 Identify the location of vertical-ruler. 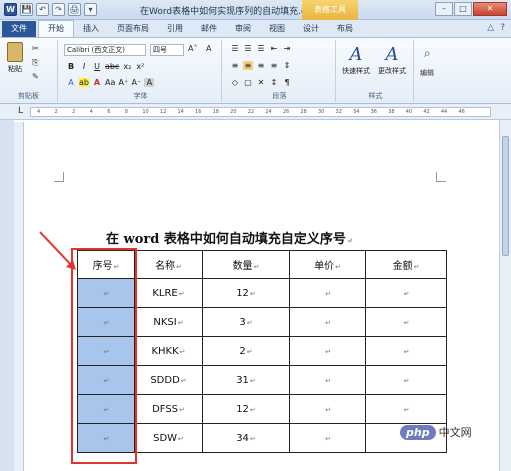
(19, 296).